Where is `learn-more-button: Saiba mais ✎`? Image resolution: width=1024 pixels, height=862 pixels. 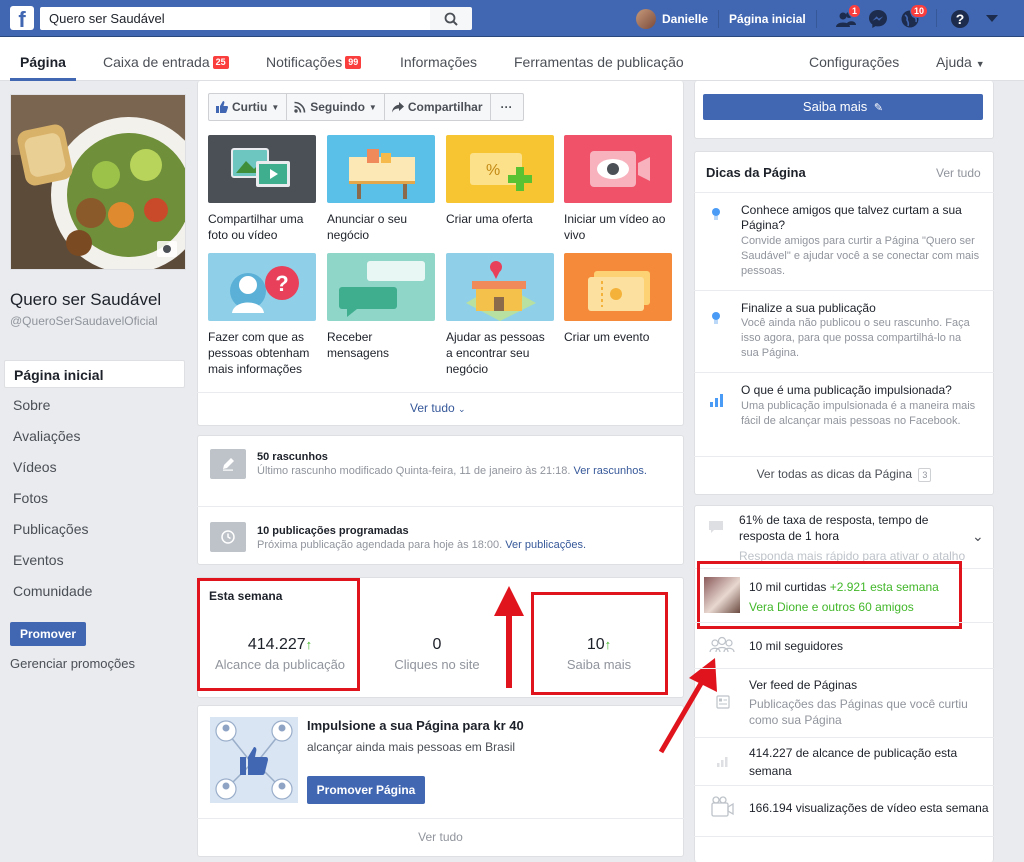
learn-more-button: Saiba mais ✎ is located at coordinates (843, 107).